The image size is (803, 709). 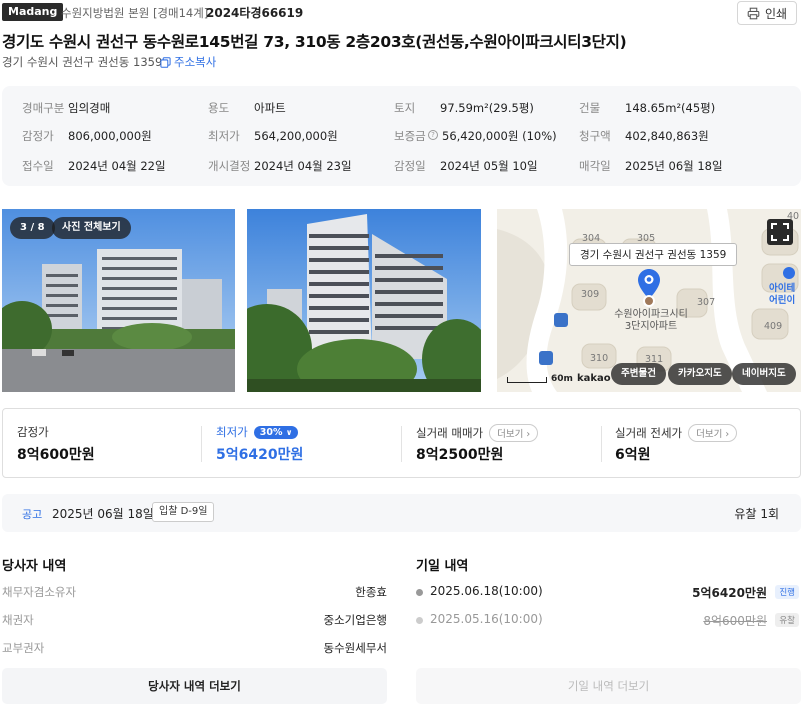 I want to click on info-start-decision: 개시결정 2024년 04월 23일, so click(x=280, y=166).